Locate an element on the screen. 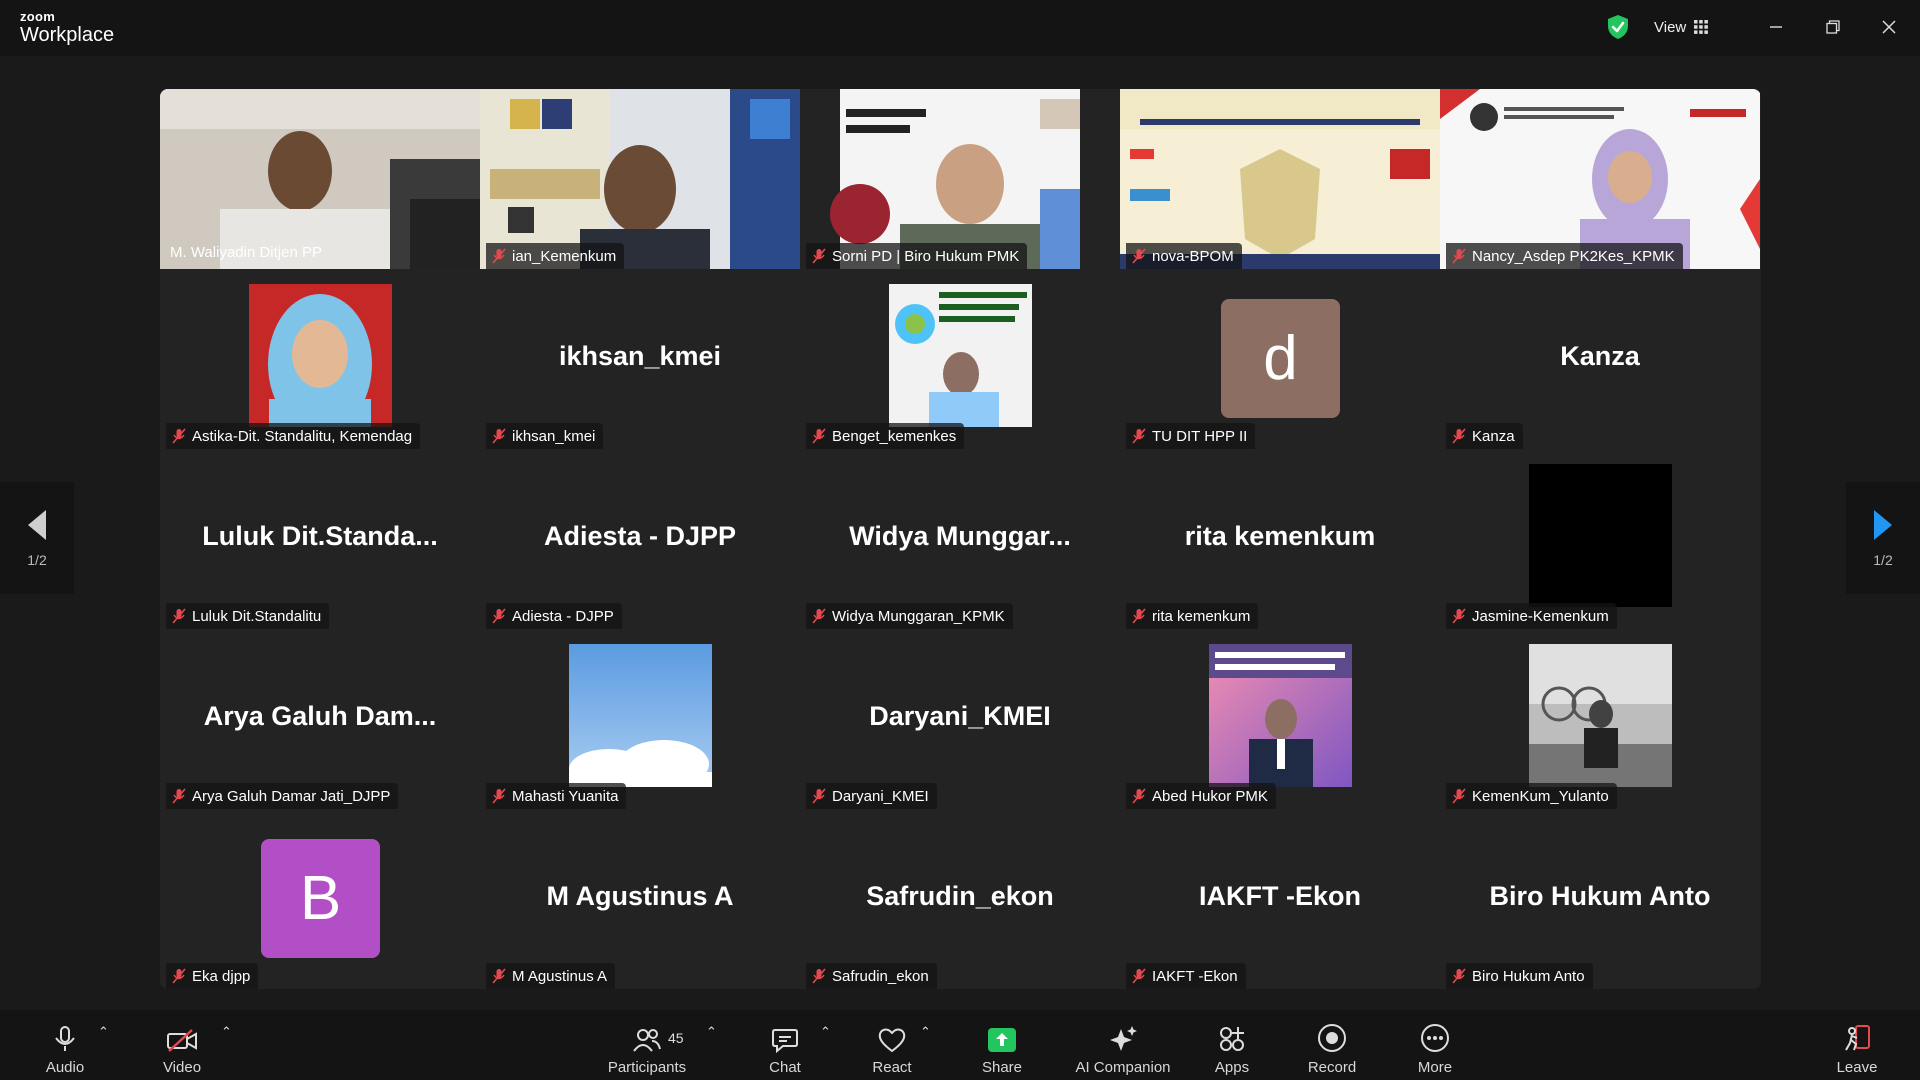 Image resolution: width=1920 pixels, height=1080 pixels. react-options-chevron-up-icon: ⌃ is located at coordinates (925, 1032).